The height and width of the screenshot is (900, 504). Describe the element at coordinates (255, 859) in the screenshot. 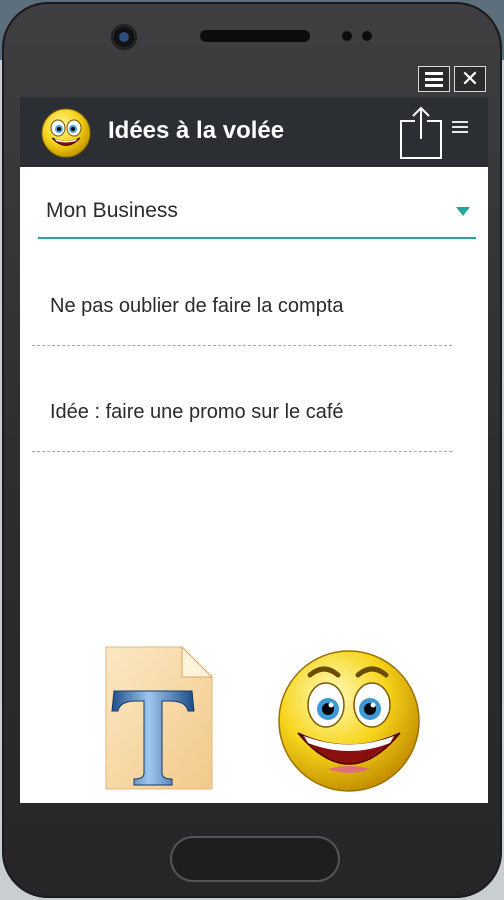

I see `home-button` at that location.